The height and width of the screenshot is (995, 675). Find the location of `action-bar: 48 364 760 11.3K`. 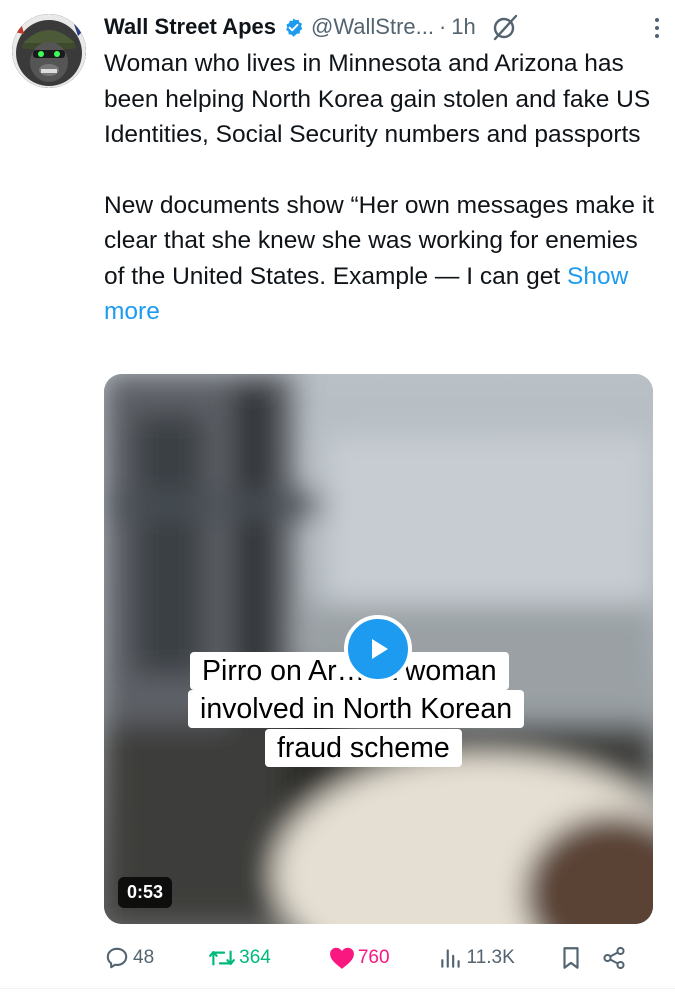

action-bar: 48 364 760 11.3K is located at coordinates (376, 958).